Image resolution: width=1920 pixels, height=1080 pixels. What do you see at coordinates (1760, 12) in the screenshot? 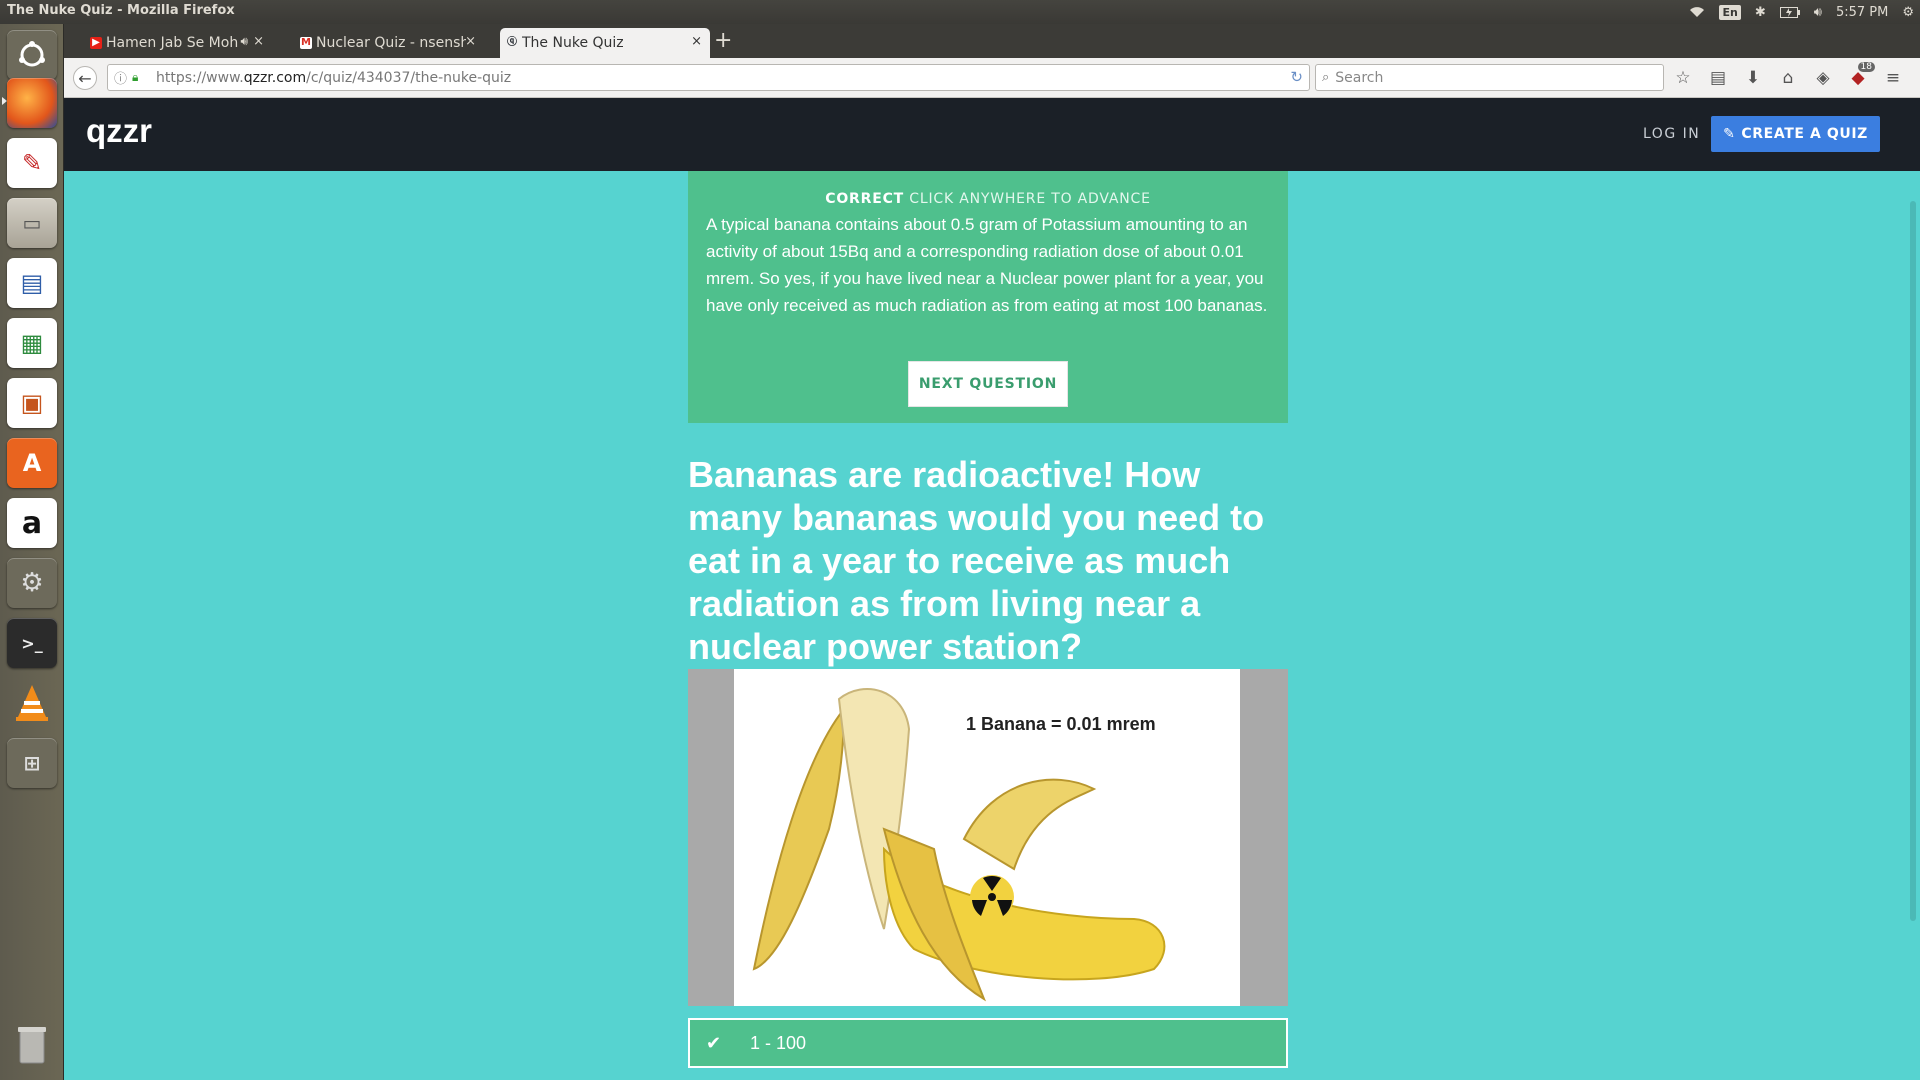
I see `bluetooth-icon: ✱` at bounding box center [1760, 12].